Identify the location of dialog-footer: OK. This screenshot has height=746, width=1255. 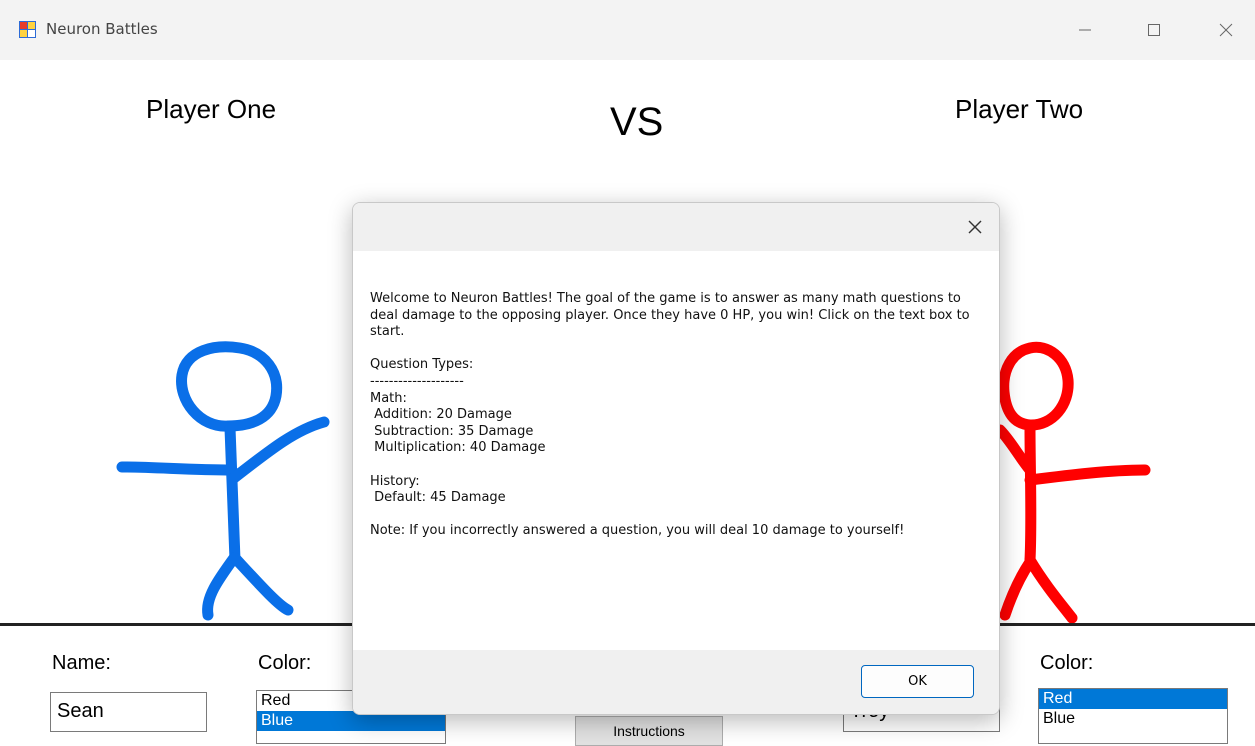
(676, 682).